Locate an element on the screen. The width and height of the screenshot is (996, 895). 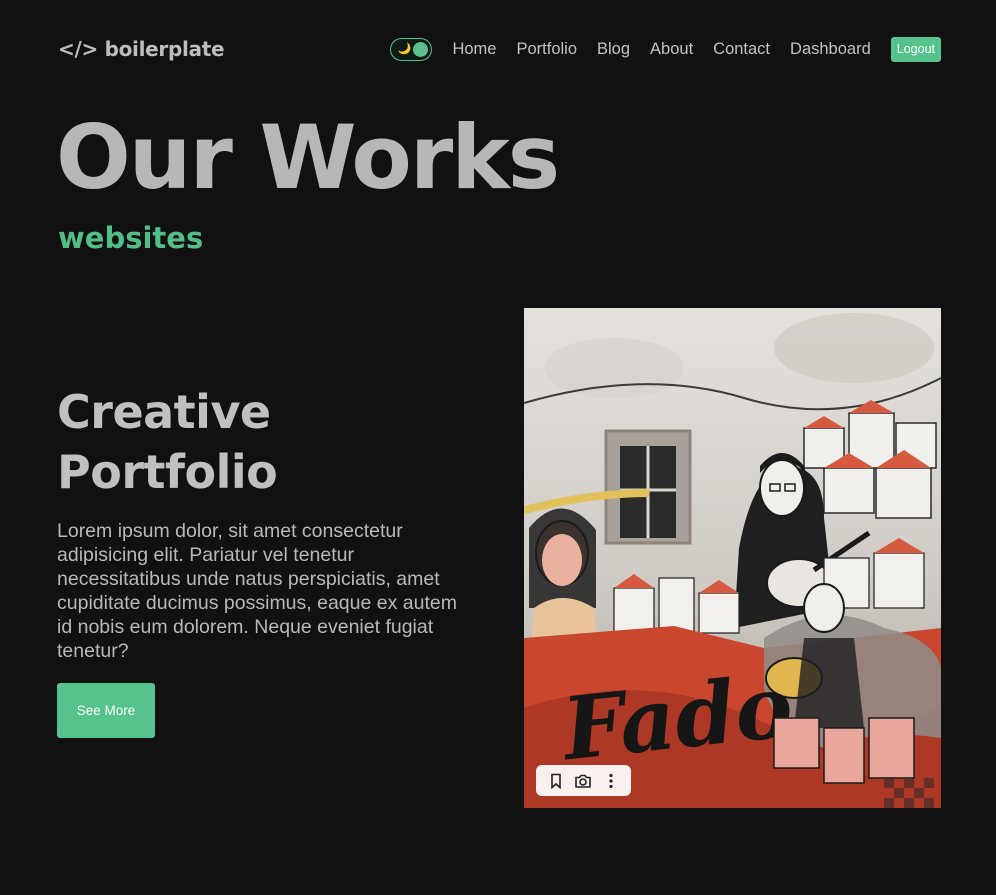
nav-link-blog: Blog is located at coordinates (613, 49).